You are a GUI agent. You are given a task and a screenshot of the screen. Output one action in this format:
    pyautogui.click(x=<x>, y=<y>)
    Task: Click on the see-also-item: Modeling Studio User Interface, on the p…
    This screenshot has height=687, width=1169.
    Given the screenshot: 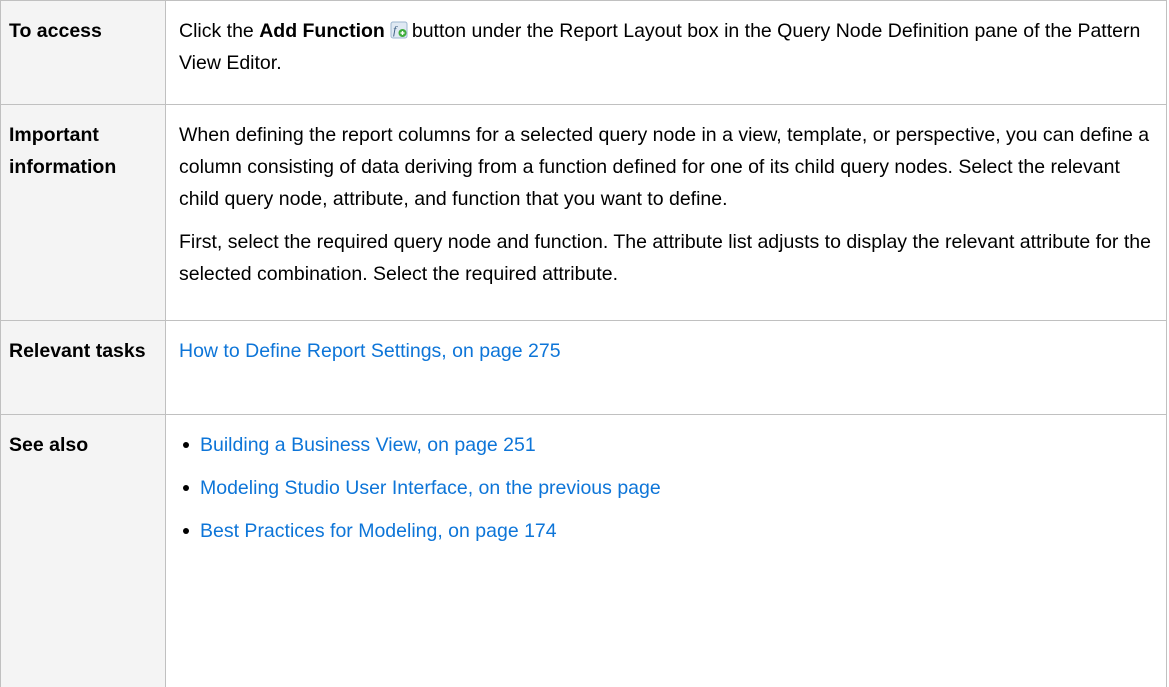 What is the action you would take?
    pyautogui.click(x=665, y=488)
    